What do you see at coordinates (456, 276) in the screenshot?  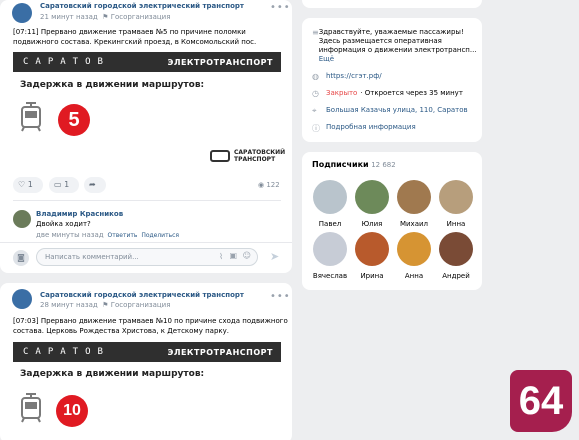 I see `subscriber-name: Андрей` at bounding box center [456, 276].